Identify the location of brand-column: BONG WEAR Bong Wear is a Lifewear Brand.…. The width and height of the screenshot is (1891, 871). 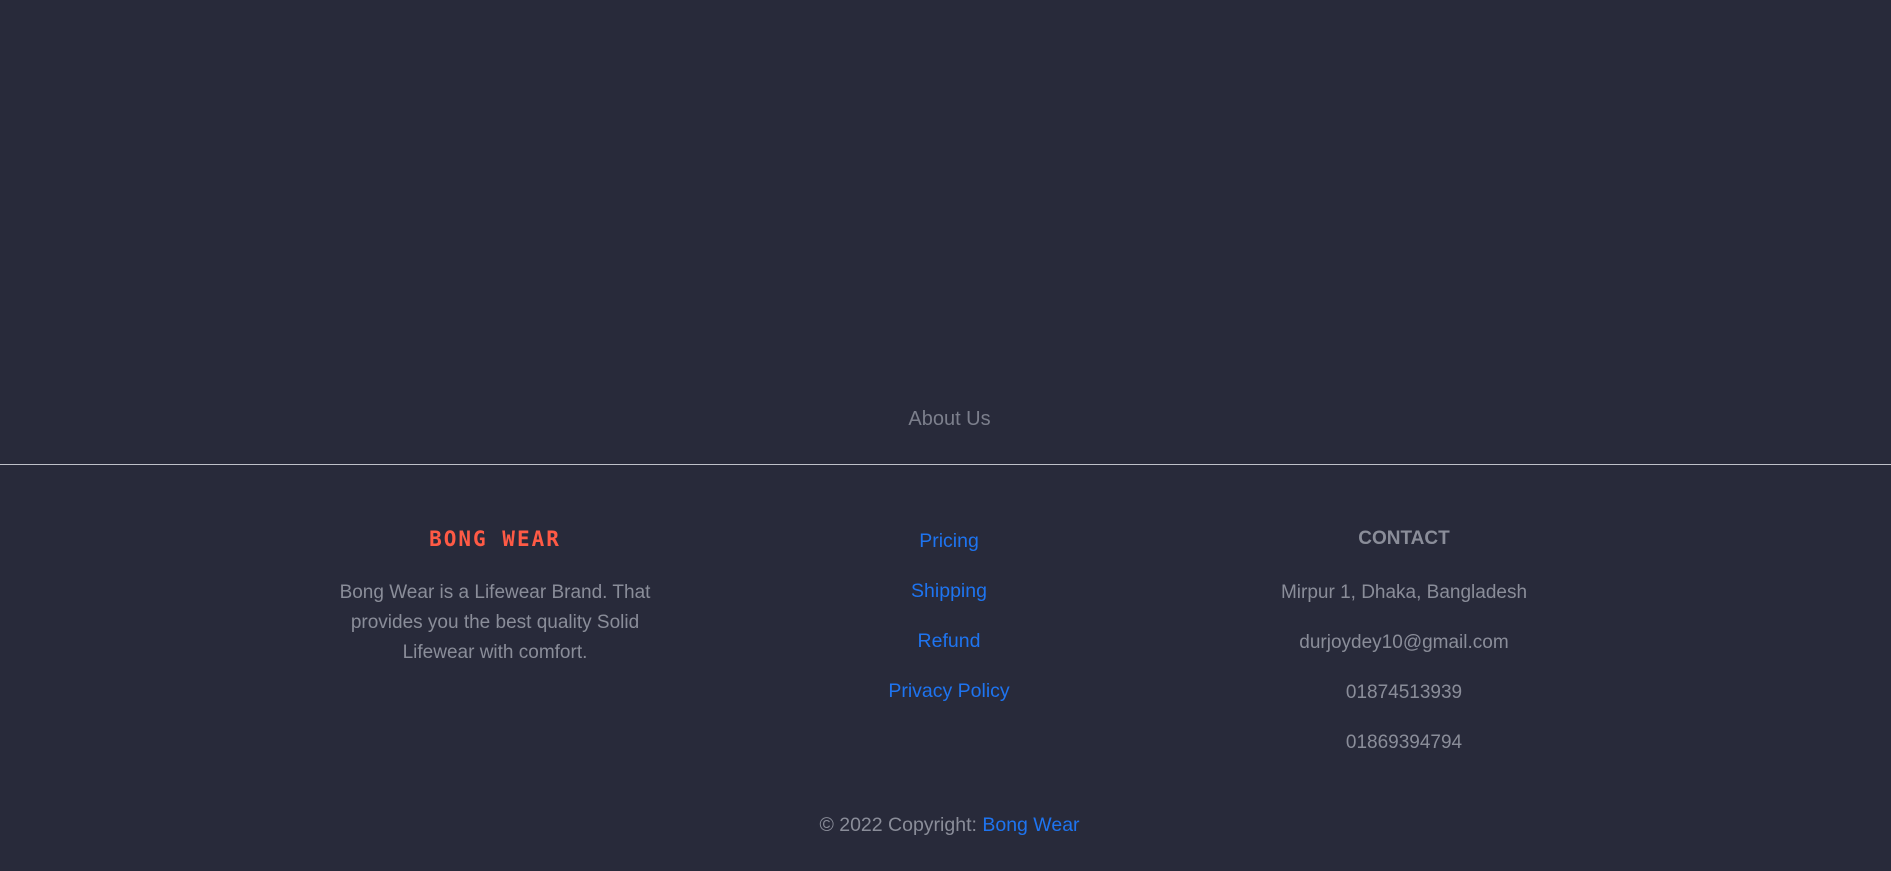
(495, 596).